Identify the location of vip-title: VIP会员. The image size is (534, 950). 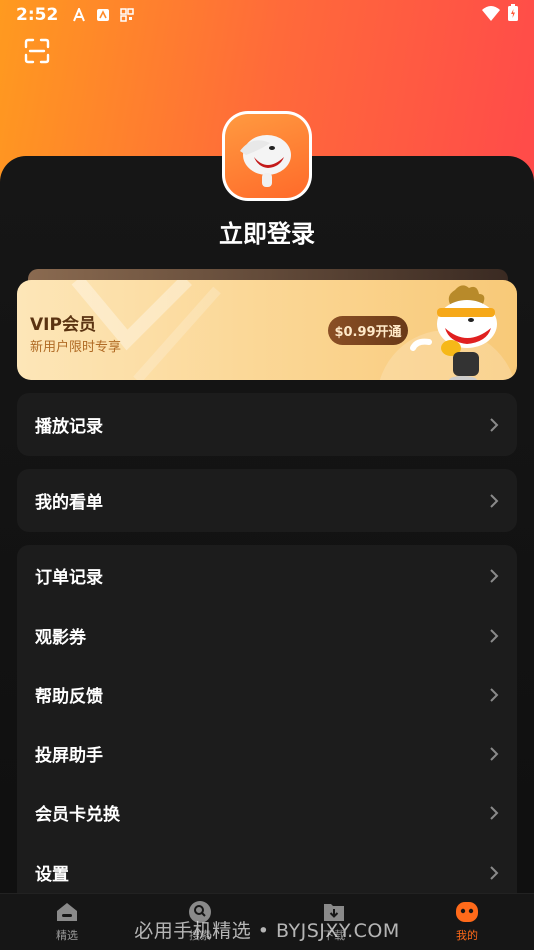
(63, 325).